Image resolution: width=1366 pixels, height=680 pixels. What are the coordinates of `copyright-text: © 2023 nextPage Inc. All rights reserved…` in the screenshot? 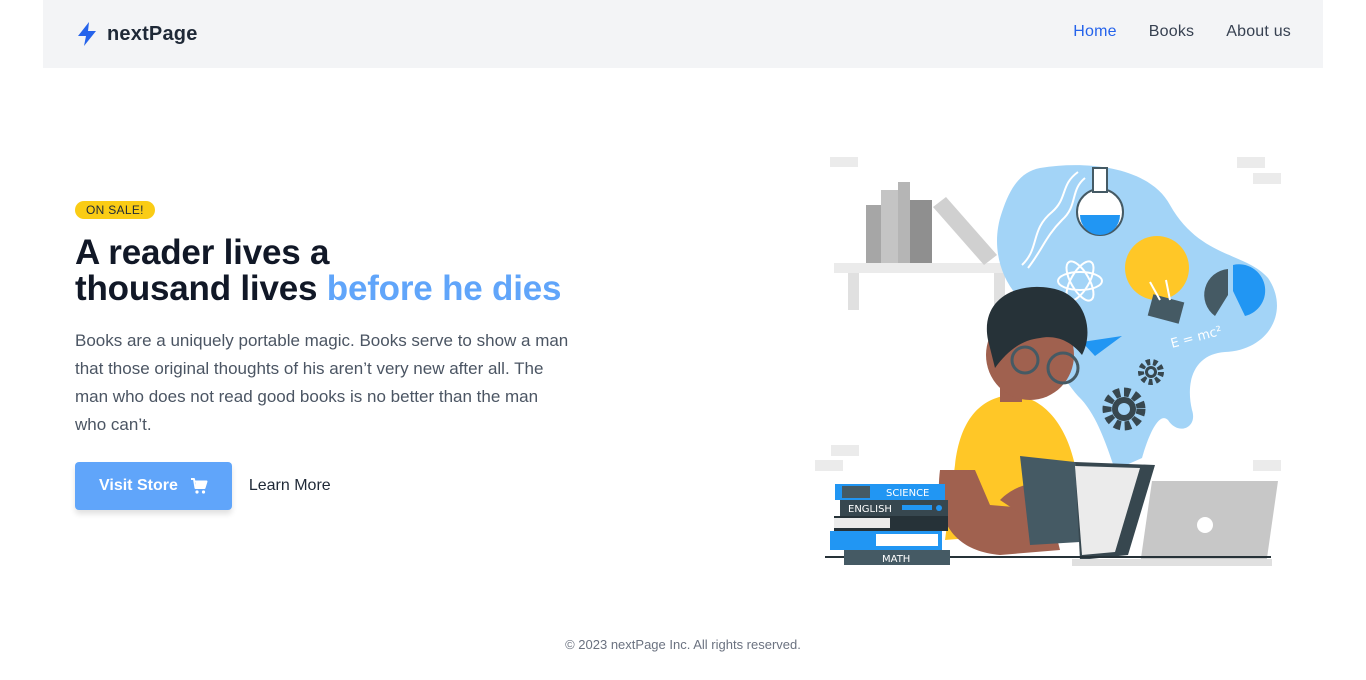 It's located at (683, 644).